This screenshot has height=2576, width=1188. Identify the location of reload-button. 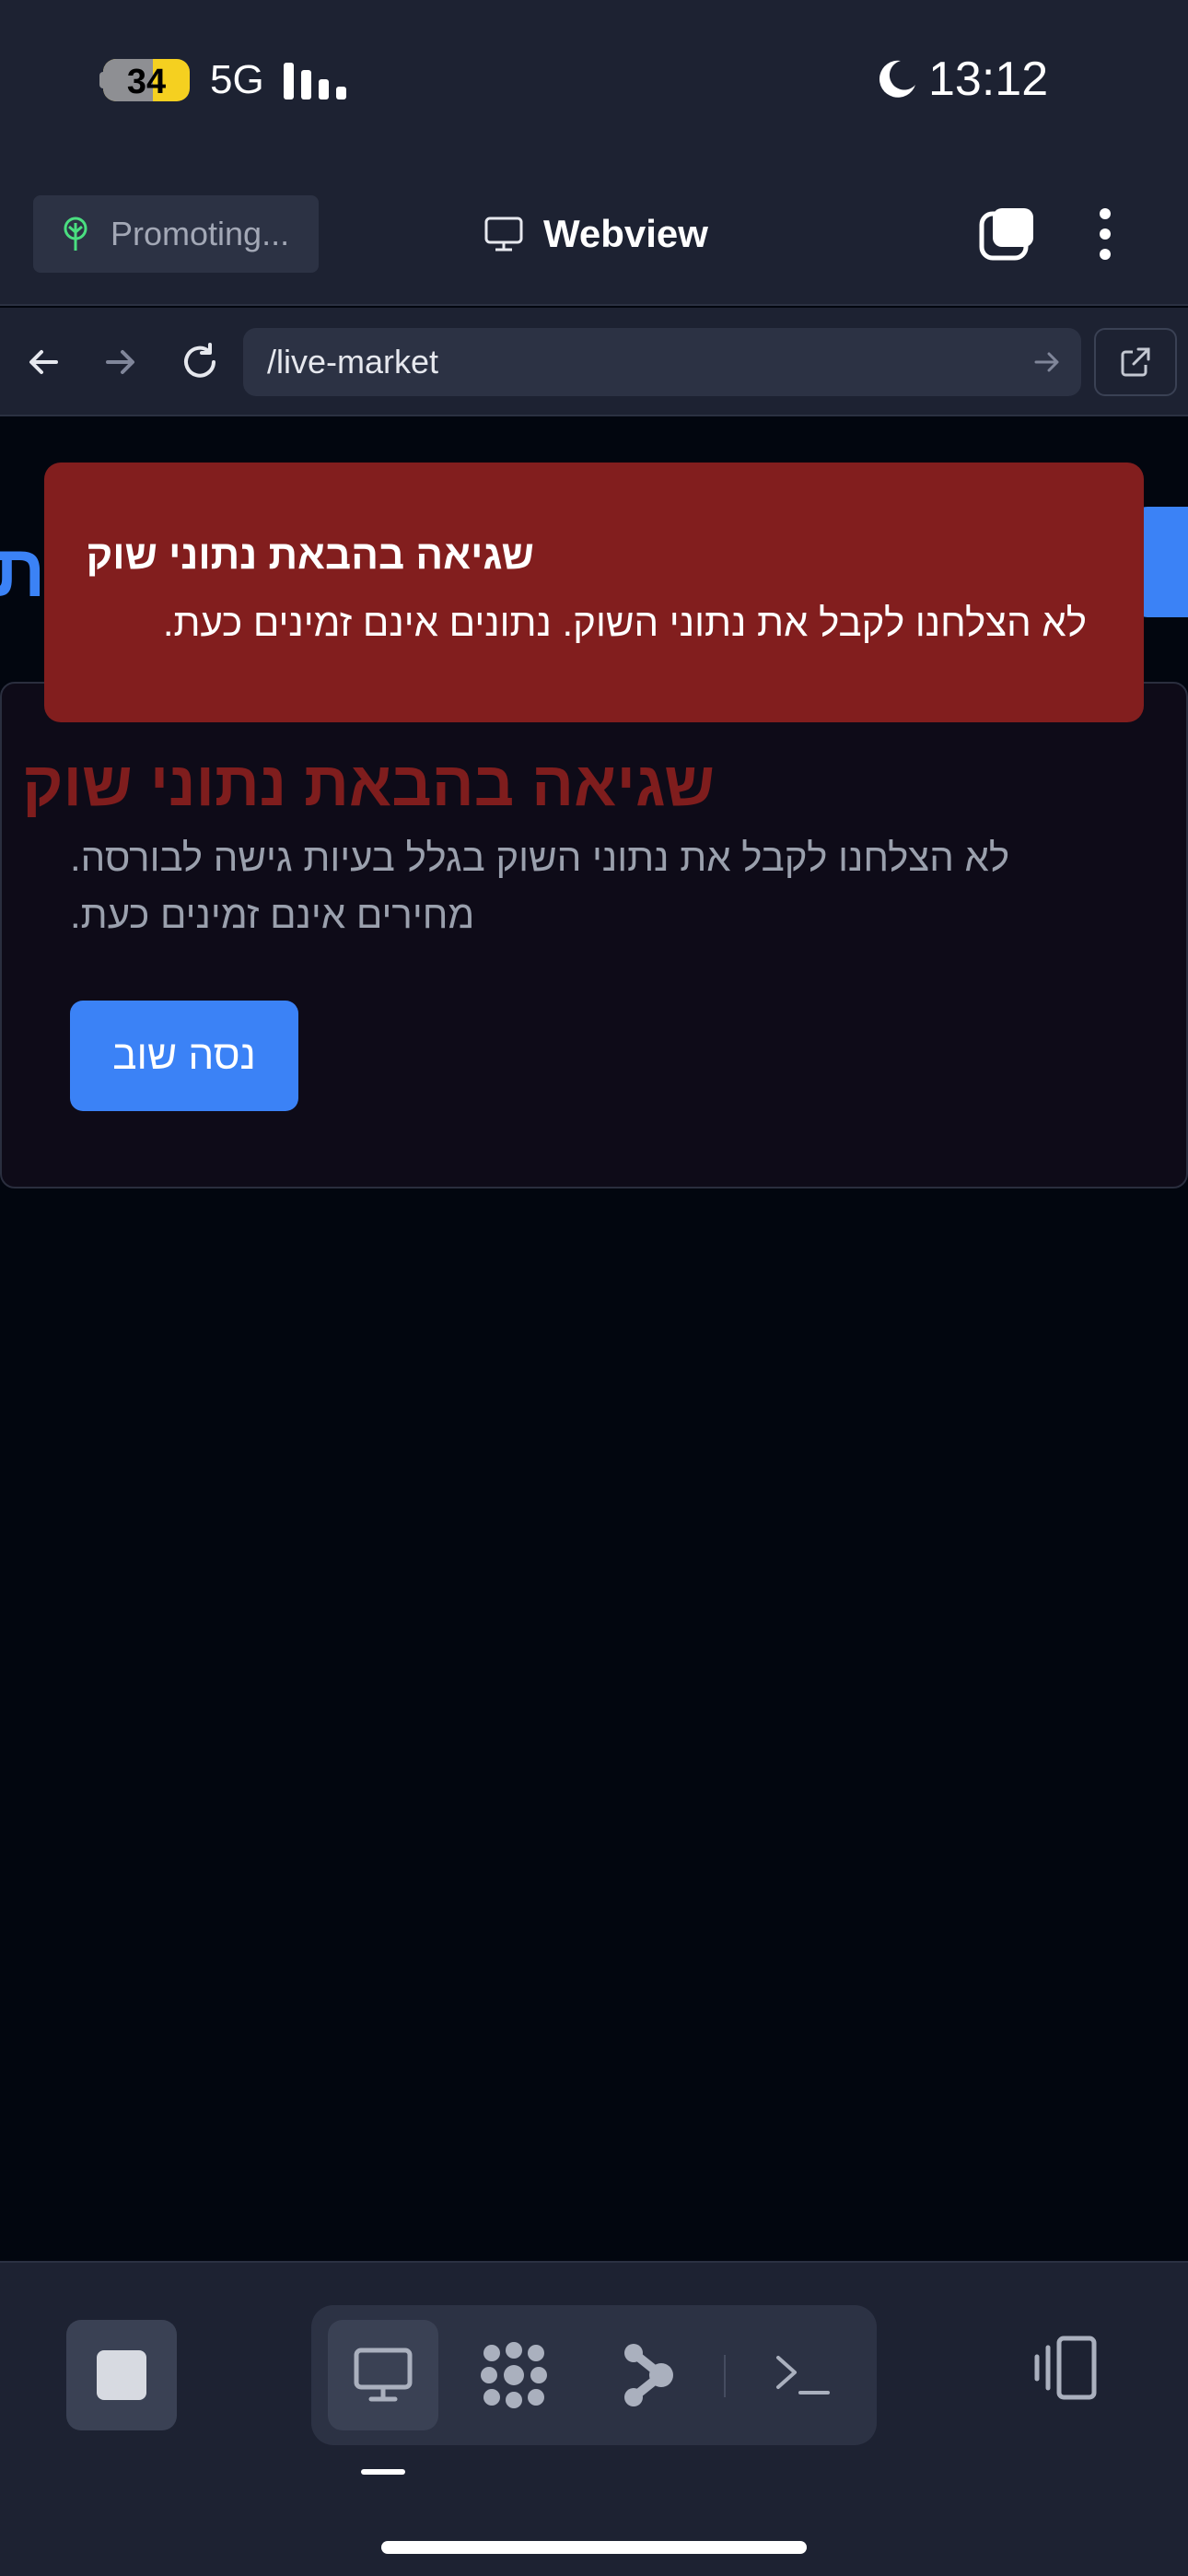
(200, 362).